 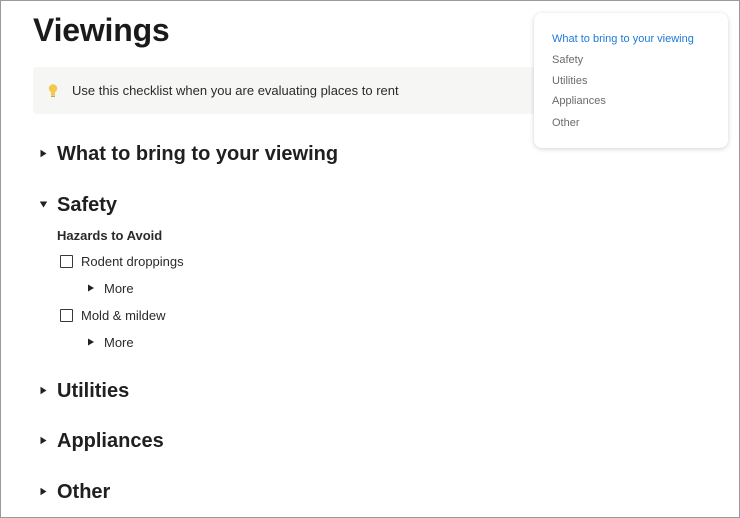 What do you see at coordinates (569, 81) in the screenshot?
I see `toc-link-utilities: Utilities` at bounding box center [569, 81].